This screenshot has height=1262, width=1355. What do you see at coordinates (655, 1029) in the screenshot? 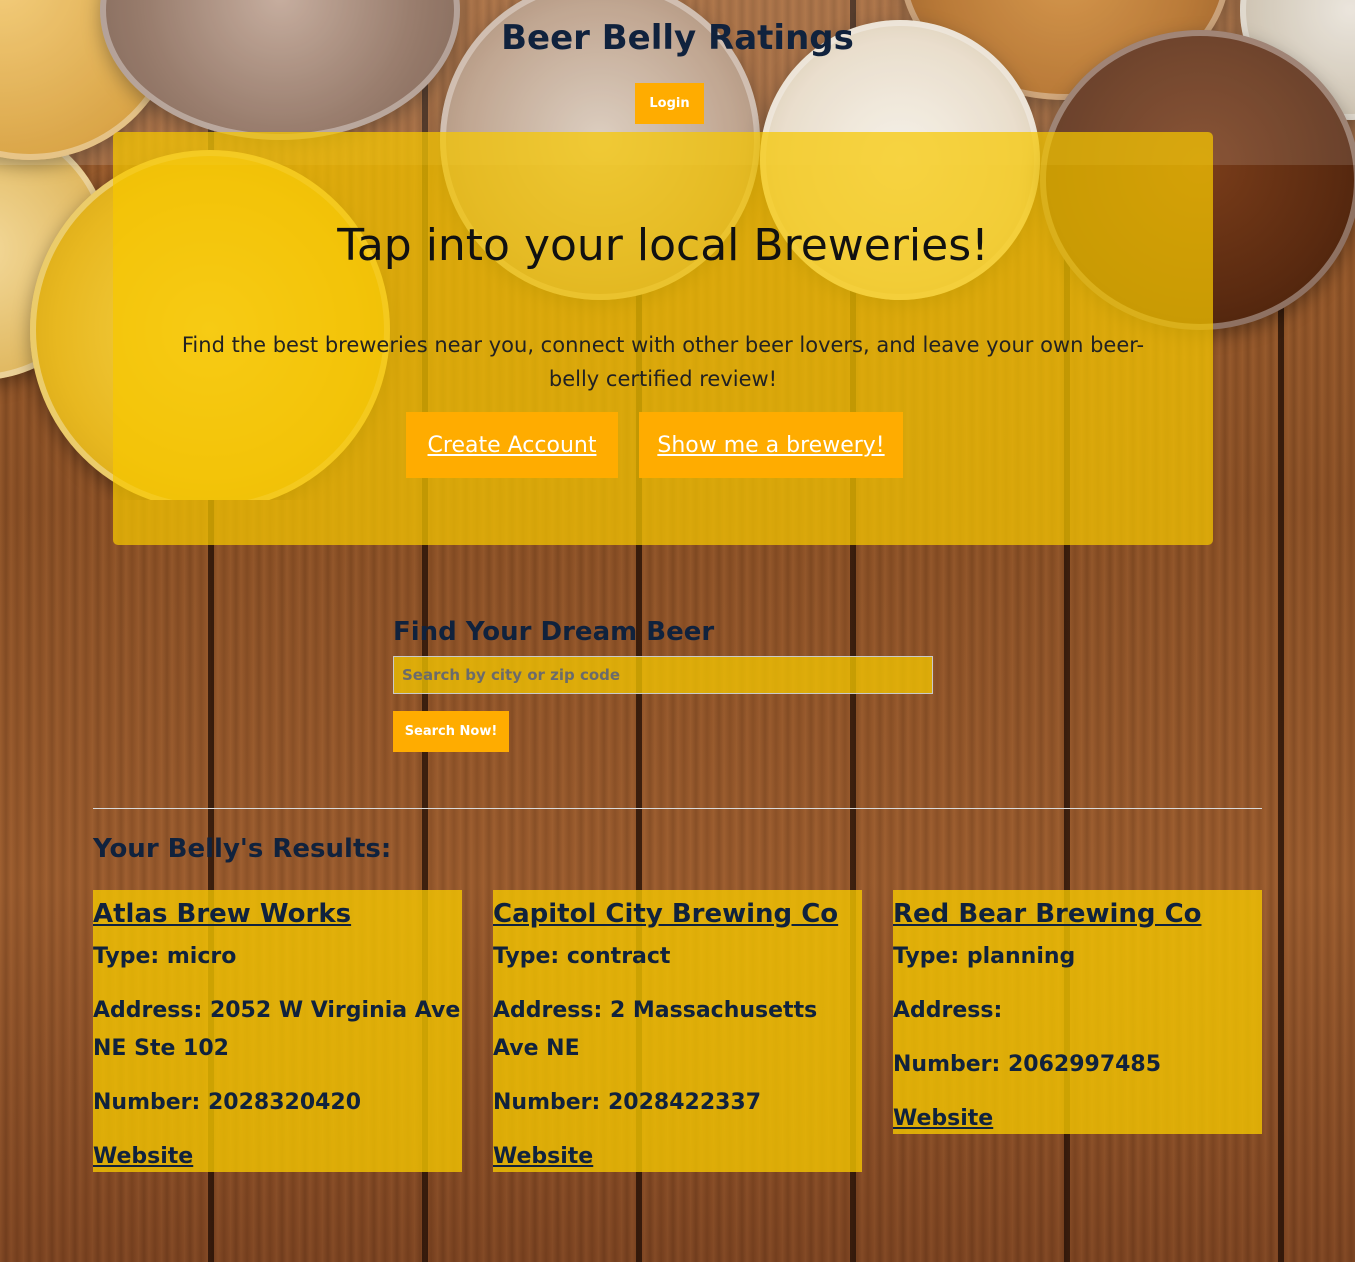
I see `brewery-address: Address: 2 Massachusetts Ave NE` at bounding box center [655, 1029].